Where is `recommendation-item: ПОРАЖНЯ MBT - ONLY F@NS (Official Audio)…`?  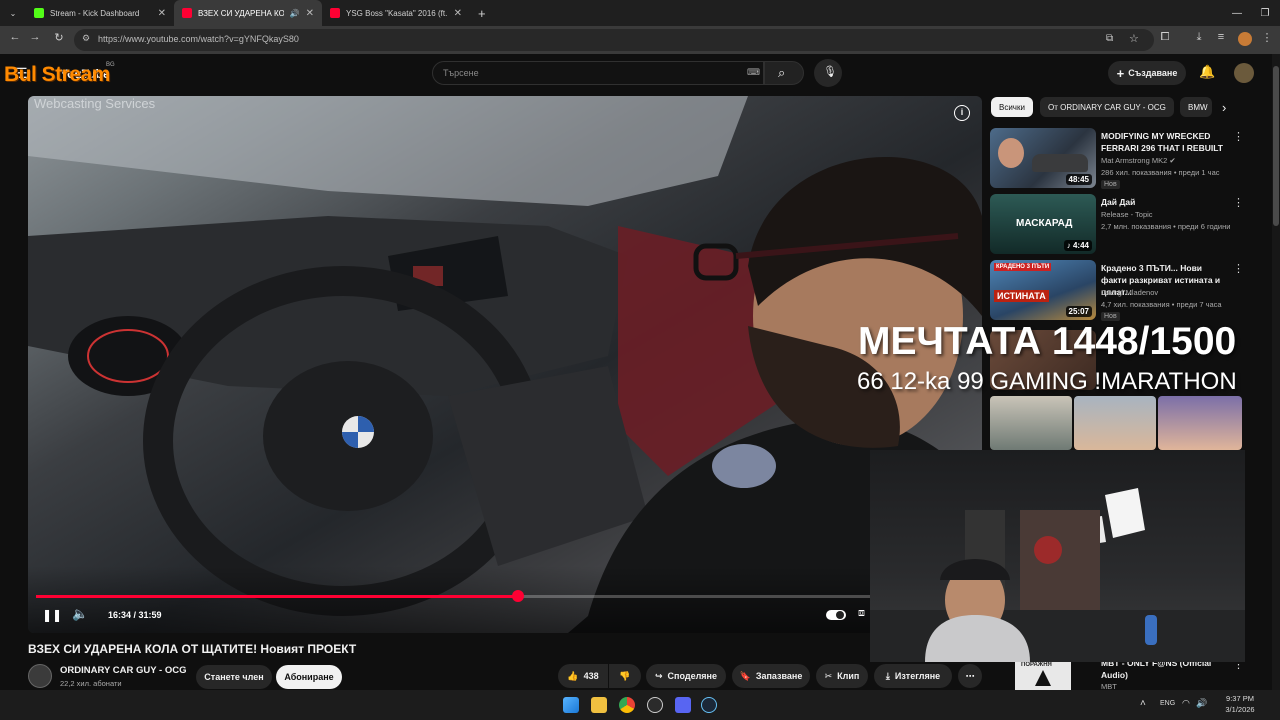
recommendation-item: ПОРАЖНЯ MBT - ONLY F@NS (Official Audio)… is located at coordinates (1118, 675).